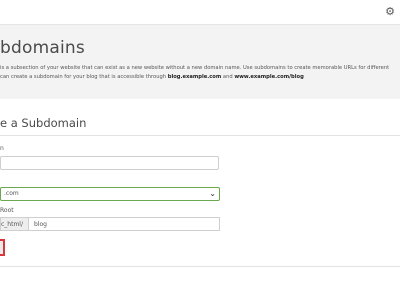 The width and height of the screenshot is (400, 284). Describe the element at coordinates (124, 224) in the screenshot. I see `document-root-input: blog` at that location.